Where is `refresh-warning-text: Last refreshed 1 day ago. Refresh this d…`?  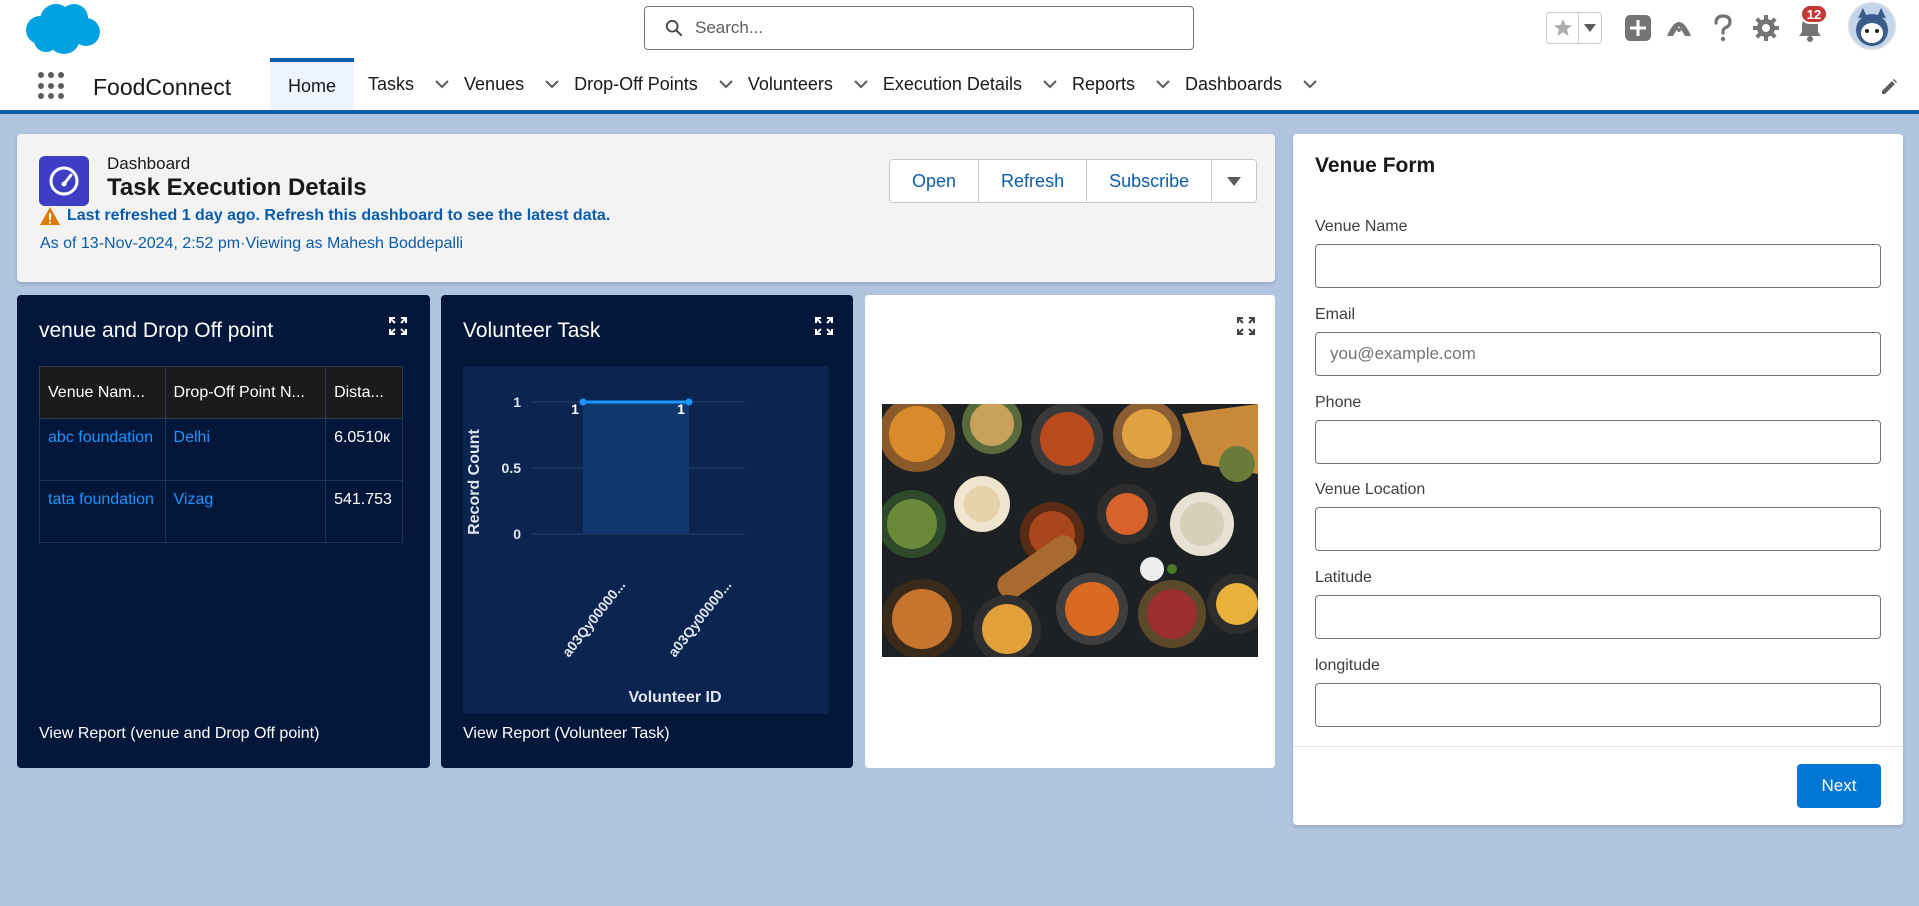 refresh-warning-text: Last refreshed 1 day ago. Refresh this d… is located at coordinates (339, 215).